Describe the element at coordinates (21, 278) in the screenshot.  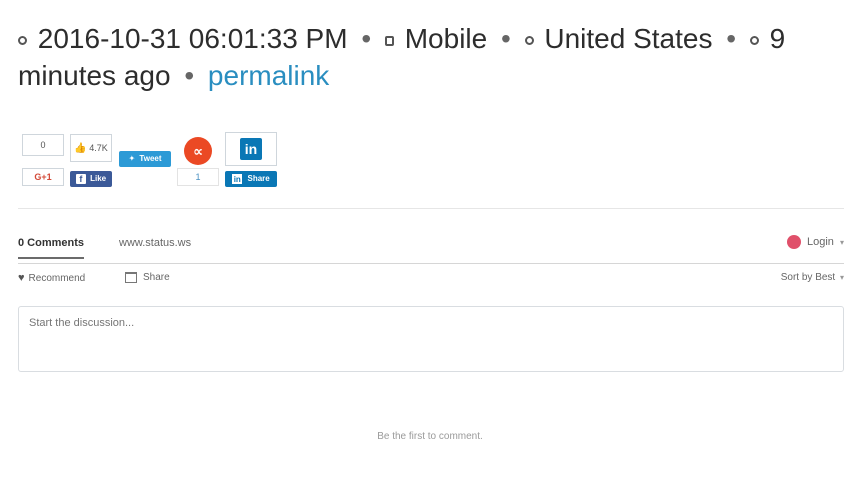
I see `heart-icon: ♥` at that location.